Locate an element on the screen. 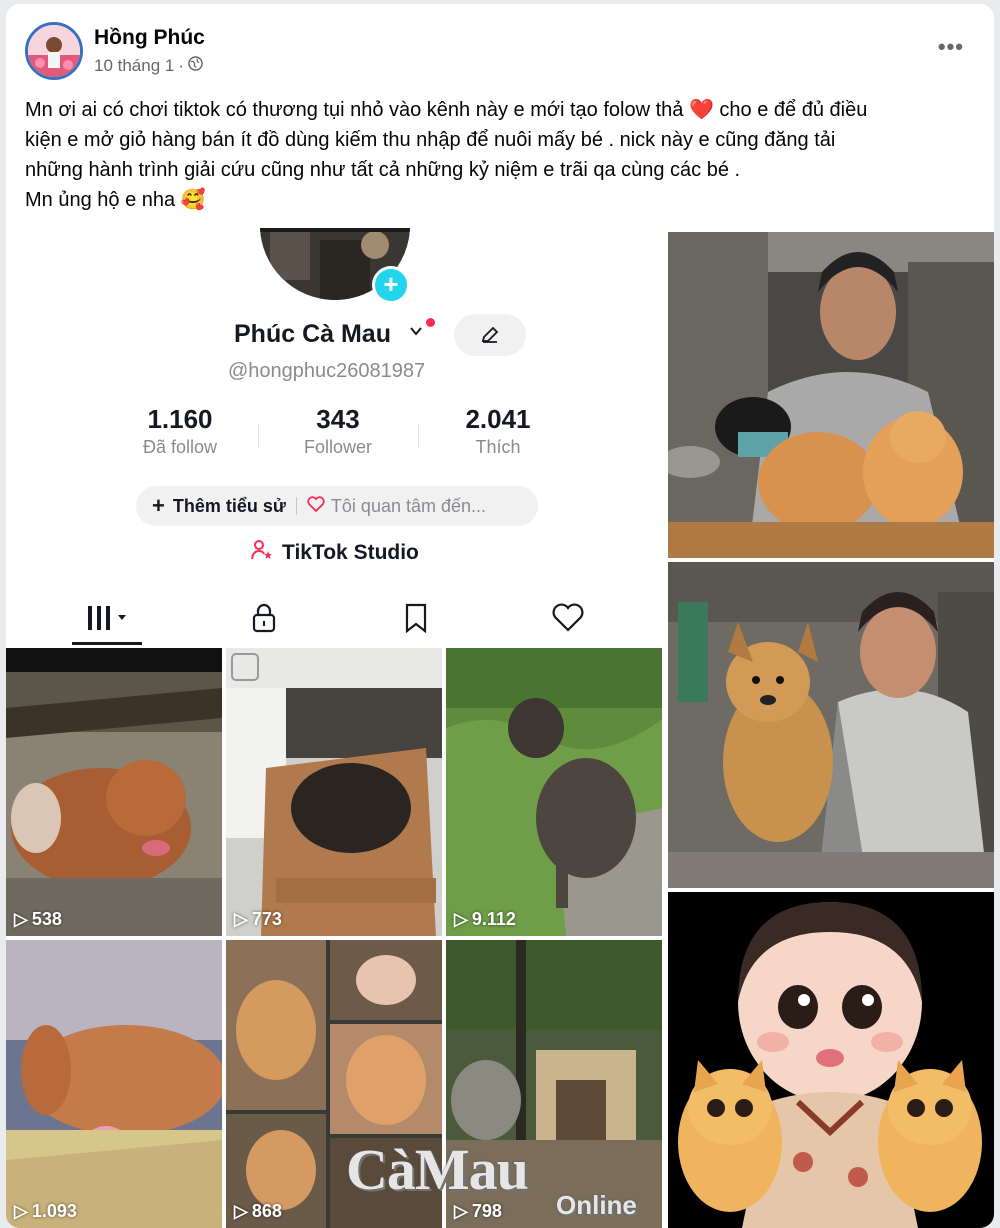 This screenshot has width=1000, height=1228. view-count: ▷ 9.112 is located at coordinates (485, 919).